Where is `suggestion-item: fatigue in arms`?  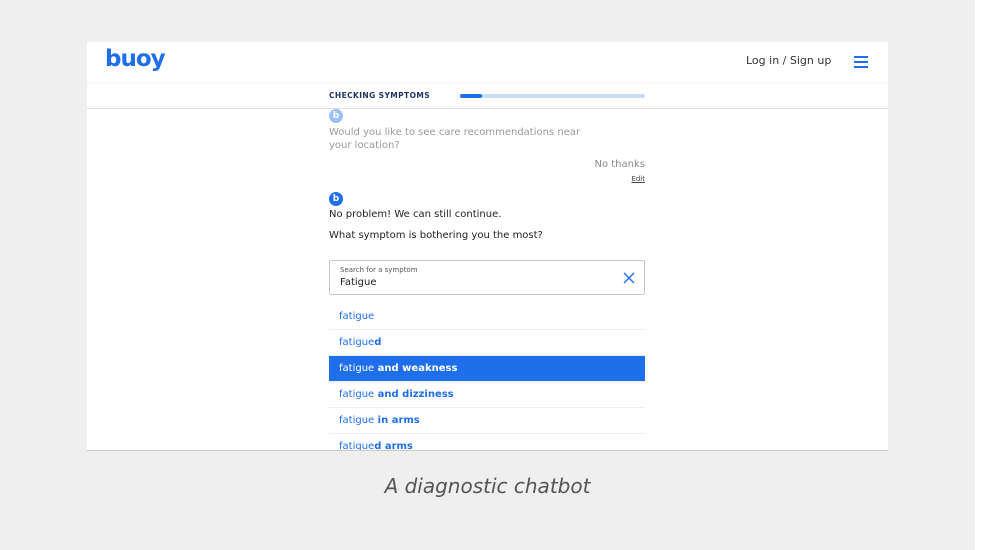
suggestion-item: fatigue in arms is located at coordinates (487, 421).